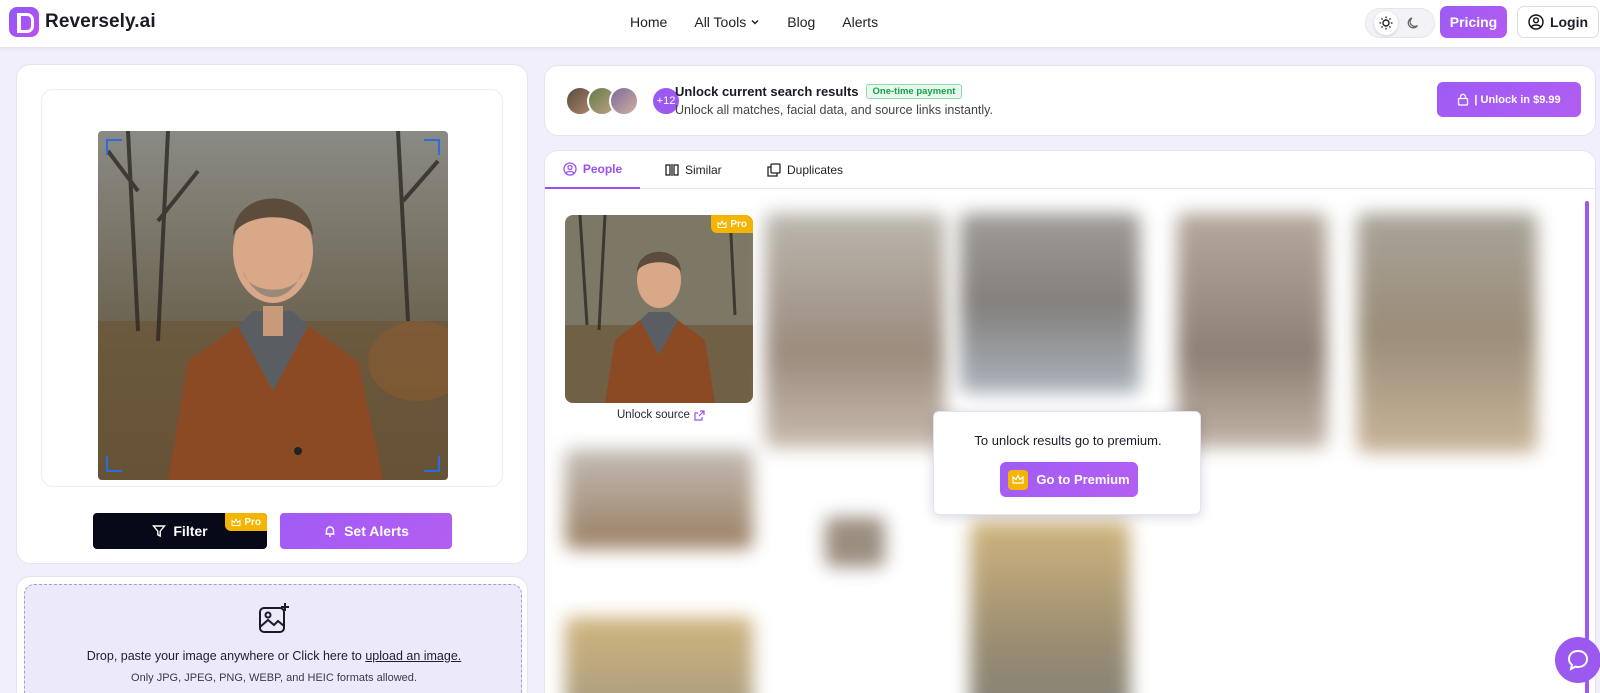 Image resolution: width=1600 pixels, height=693 pixels. I want to click on avatar-stack: +12, so click(623, 101).